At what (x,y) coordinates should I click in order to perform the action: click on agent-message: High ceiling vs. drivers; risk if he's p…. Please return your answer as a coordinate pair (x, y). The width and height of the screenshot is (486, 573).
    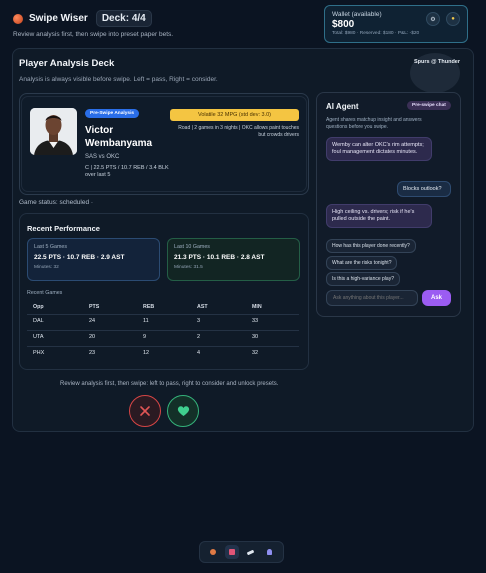
    Looking at the image, I should click on (379, 216).